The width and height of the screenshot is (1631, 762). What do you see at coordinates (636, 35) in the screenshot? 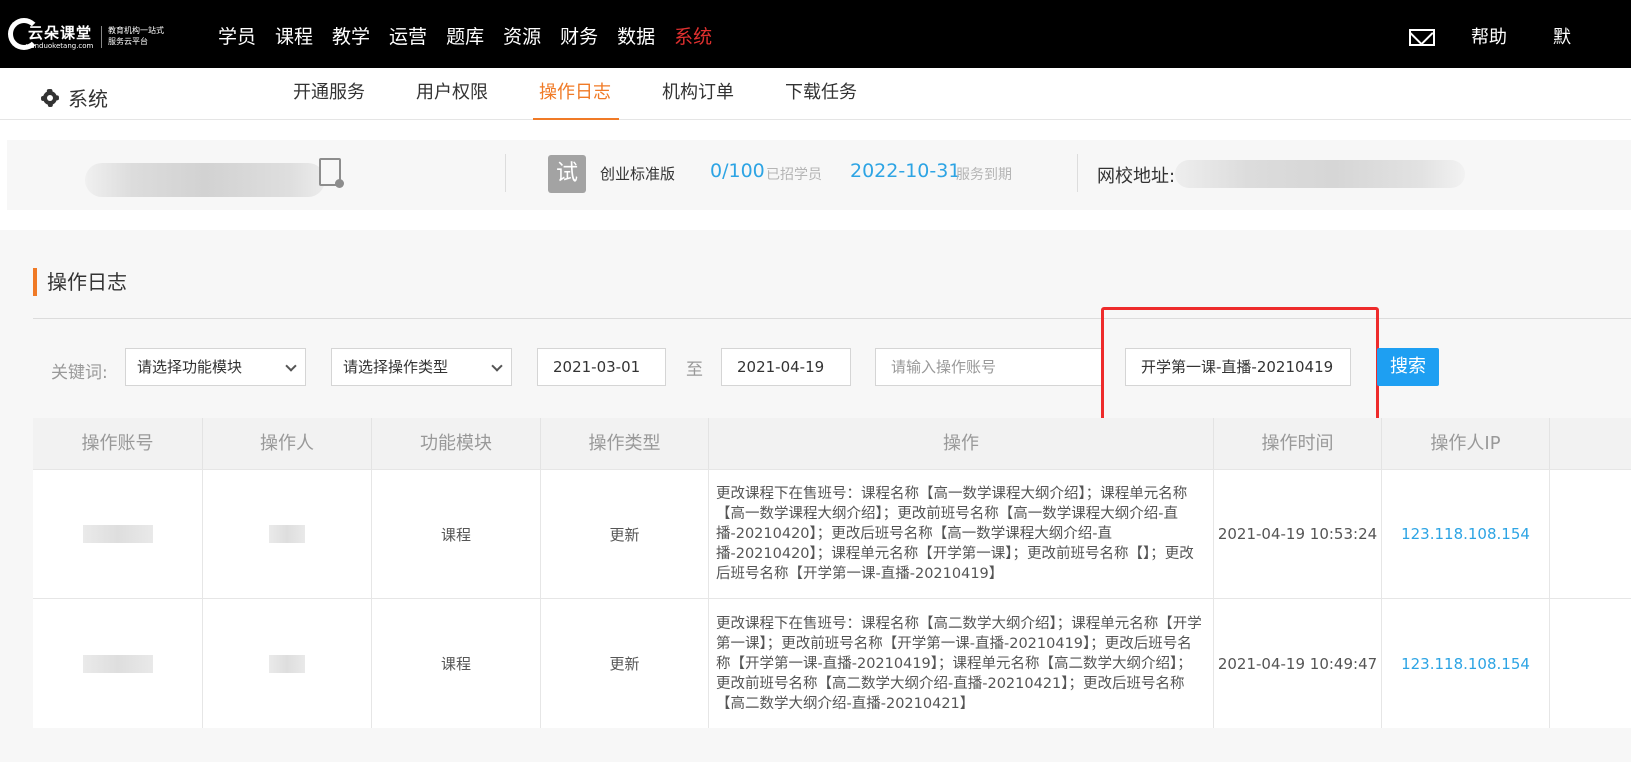
I see `nav-item-data: 数据` at bounding box center [636, 35].